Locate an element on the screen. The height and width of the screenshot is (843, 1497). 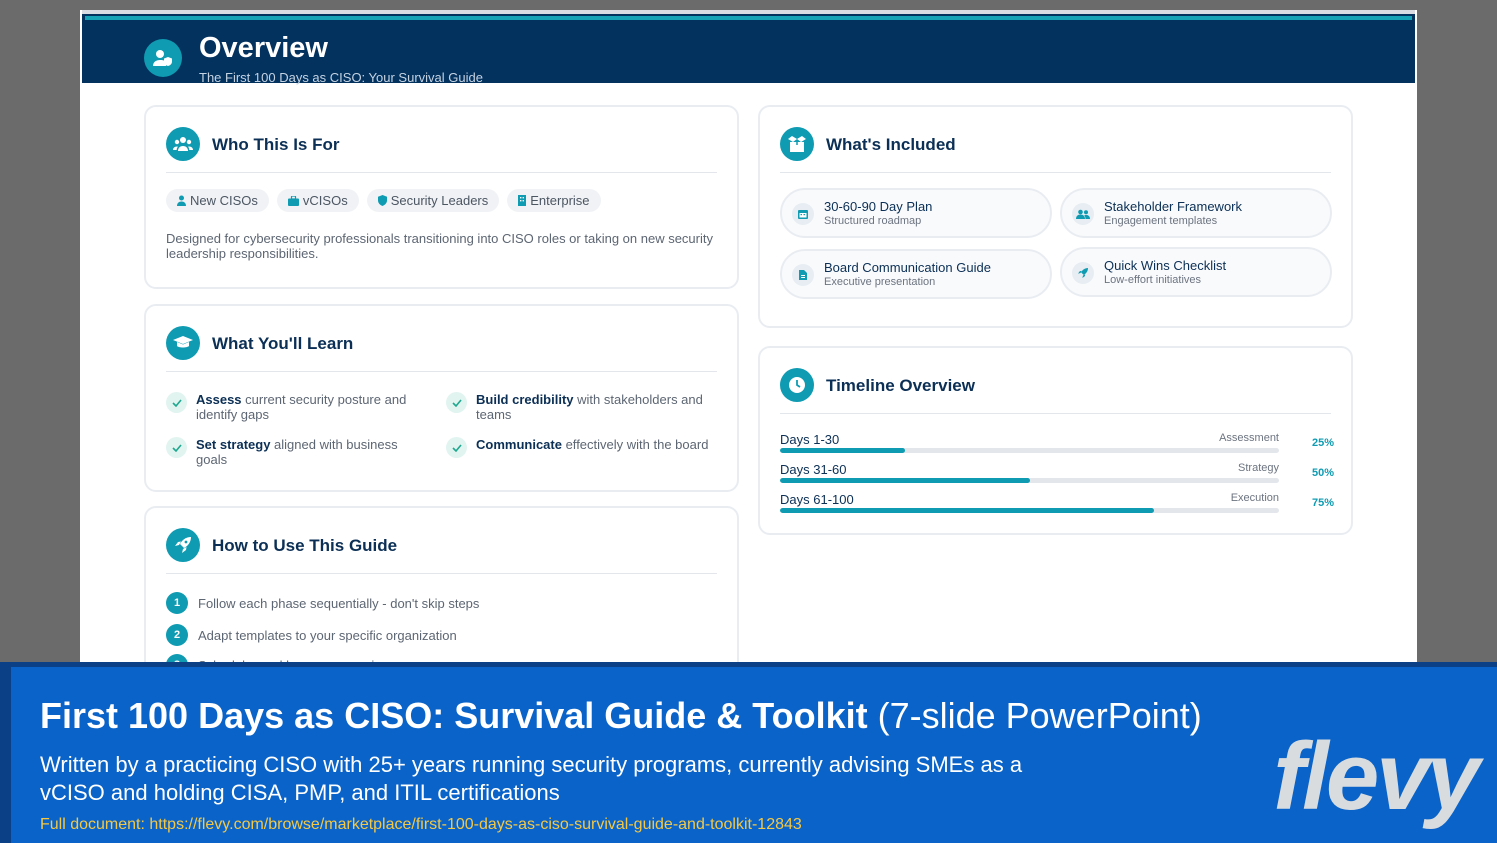
timeline-percent: 75% is located at coordinates (1322, 503).